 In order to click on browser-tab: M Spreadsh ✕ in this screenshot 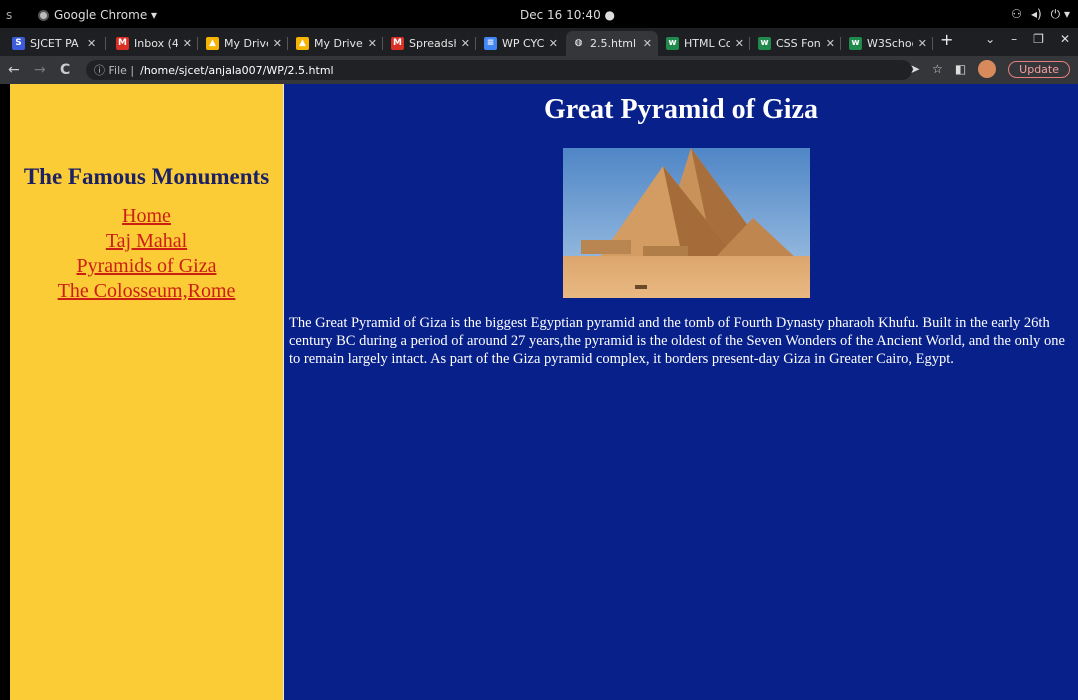, I will do `click(430, 43)`.